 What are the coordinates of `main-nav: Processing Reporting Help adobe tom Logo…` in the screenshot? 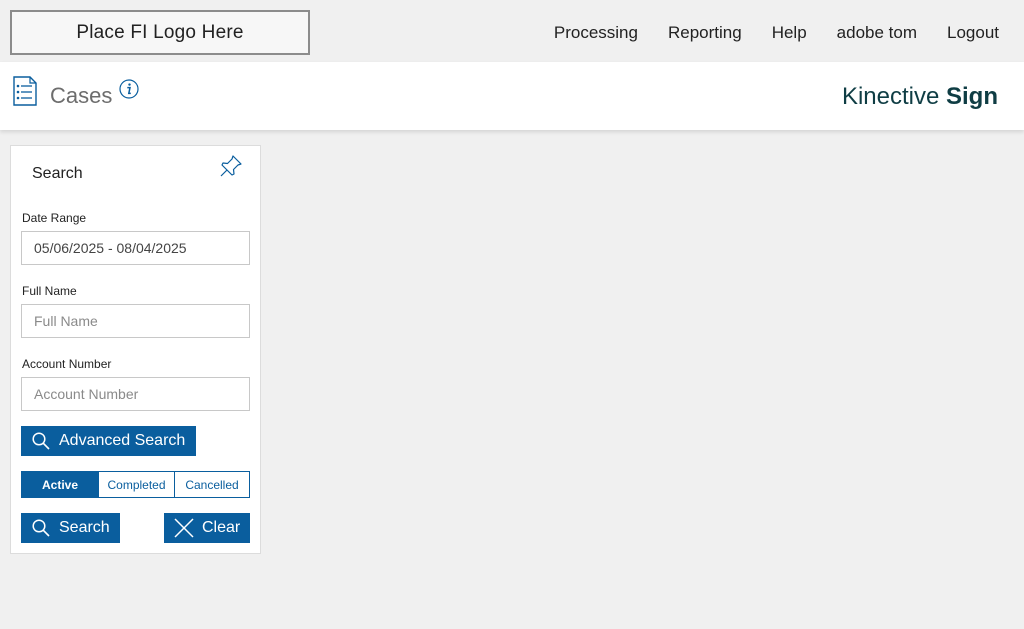 It's located at (761, 33).